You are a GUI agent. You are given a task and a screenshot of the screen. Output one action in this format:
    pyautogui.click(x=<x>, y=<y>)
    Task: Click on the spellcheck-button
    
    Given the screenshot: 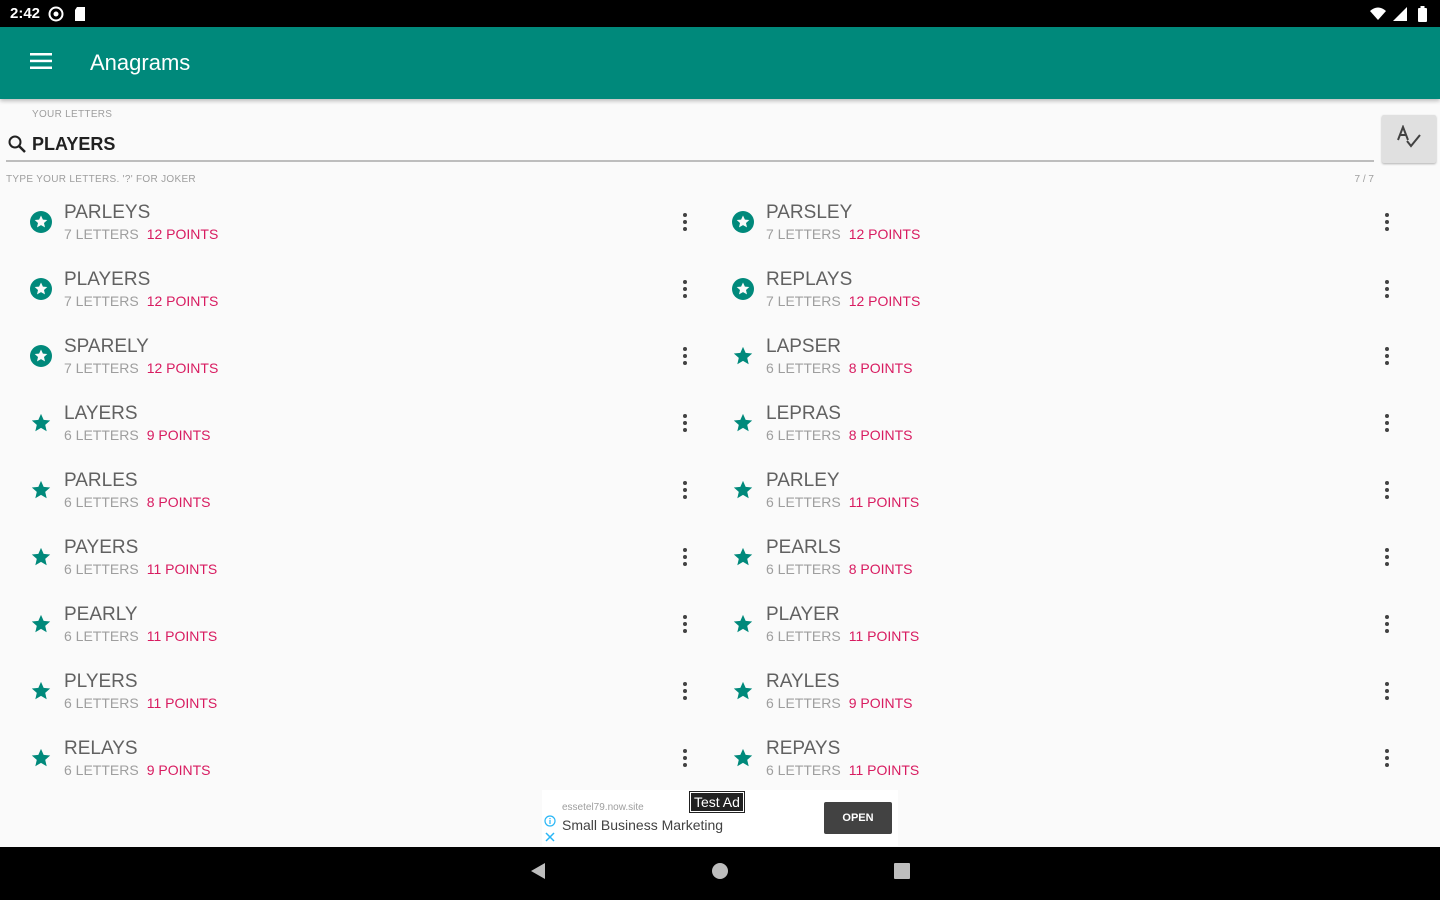 What is the action you would take?
    pyautogui.click(x=1409, y=139)
    